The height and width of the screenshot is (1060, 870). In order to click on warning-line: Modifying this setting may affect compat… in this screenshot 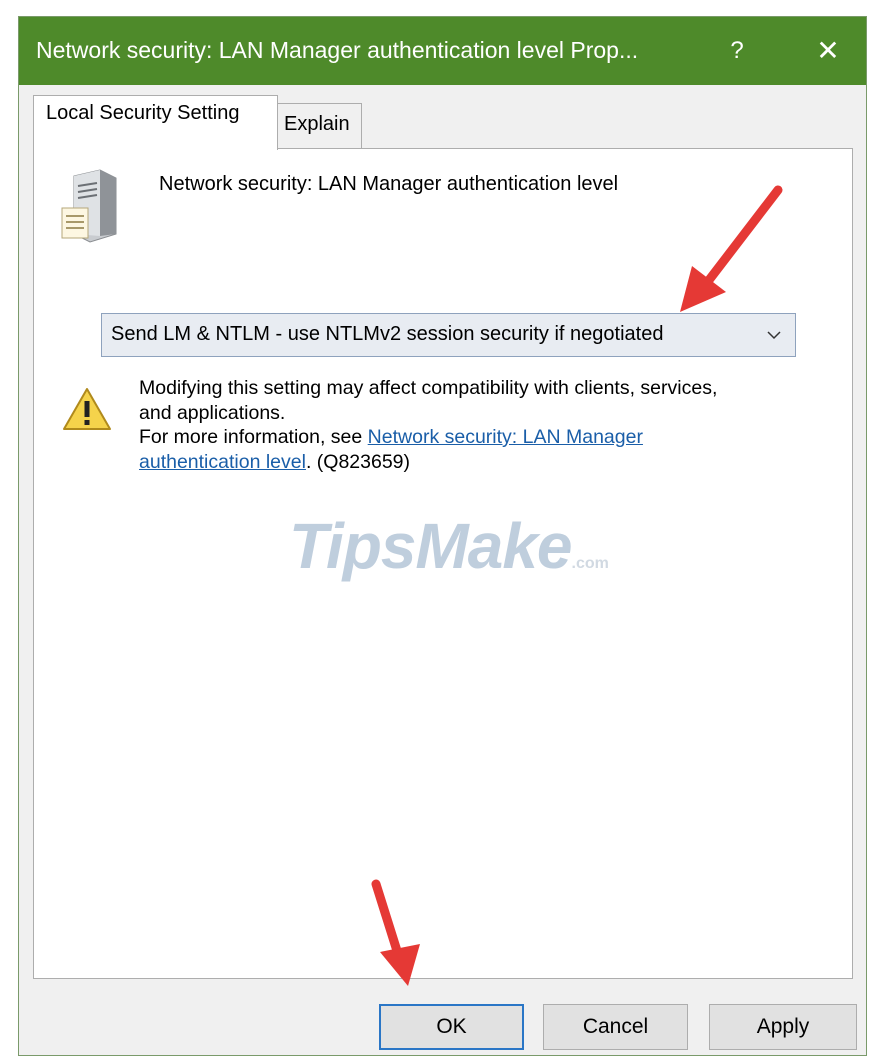, I will do `click(428, 388)`.